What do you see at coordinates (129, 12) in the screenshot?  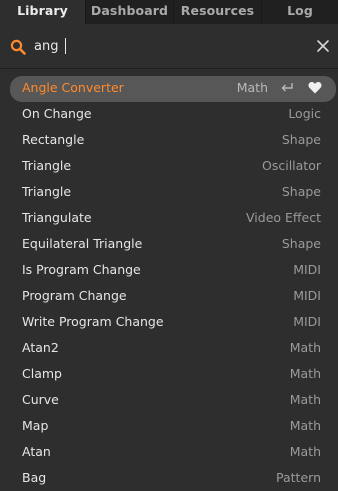 I see `tab-dashboard: Dashboard` at bounding box center [129, 12].